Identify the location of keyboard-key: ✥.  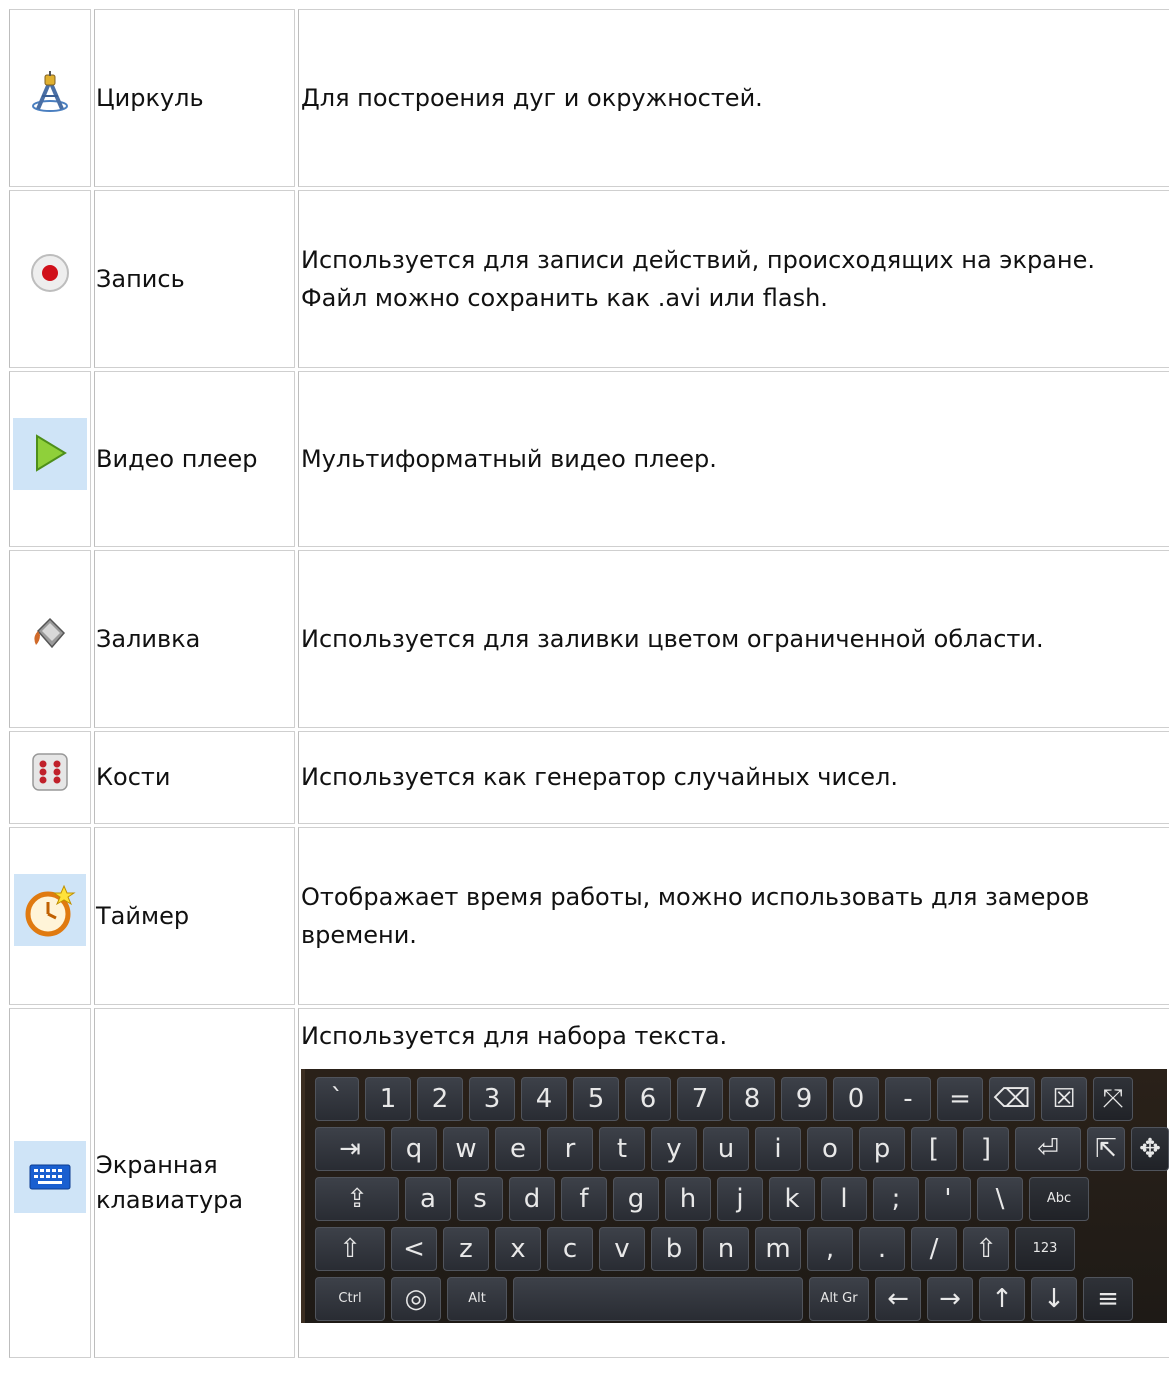
(1150, 1149).